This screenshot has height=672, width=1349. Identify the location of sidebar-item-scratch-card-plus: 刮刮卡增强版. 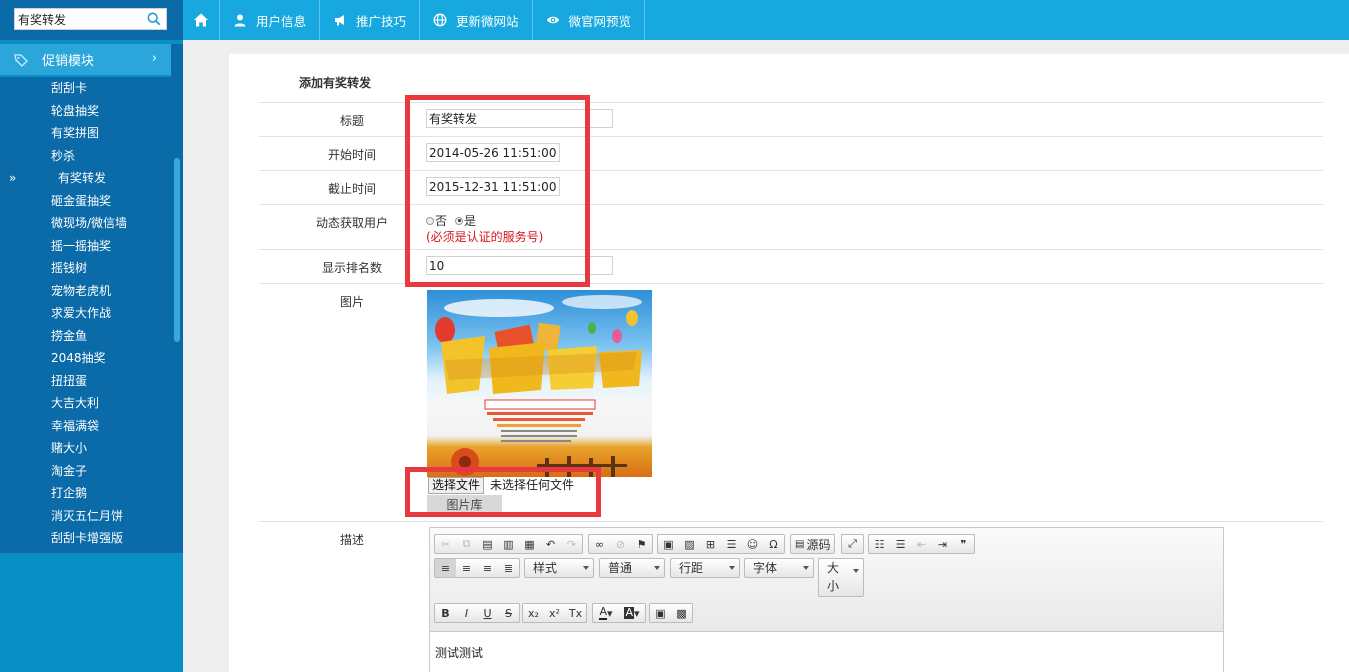
(85, 538).